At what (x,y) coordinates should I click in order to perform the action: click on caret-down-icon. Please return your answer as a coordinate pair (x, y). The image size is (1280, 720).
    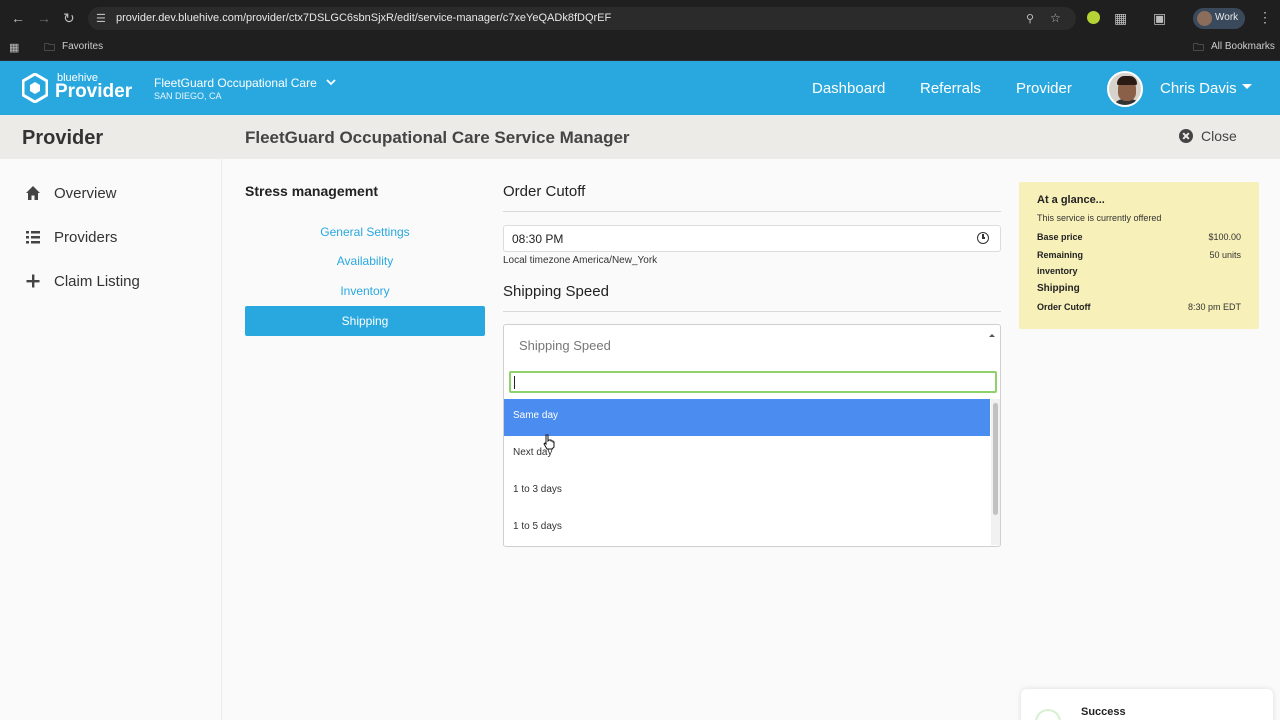
    Looking at the image, I should click on (1247, 86).